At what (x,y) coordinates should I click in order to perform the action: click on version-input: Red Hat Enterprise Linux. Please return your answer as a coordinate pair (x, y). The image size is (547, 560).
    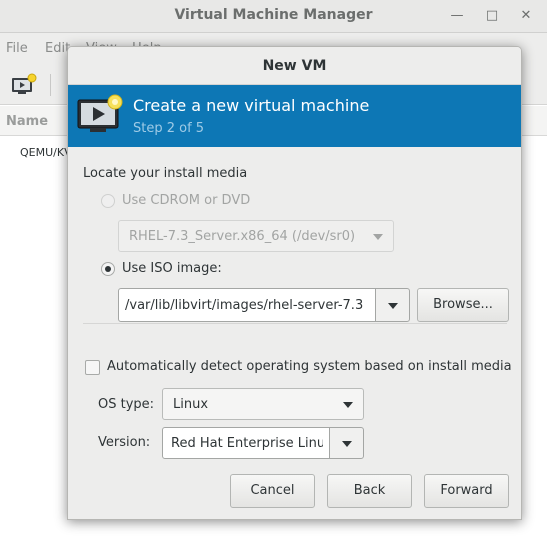
    Looking at the image, I should click on (246, 443).